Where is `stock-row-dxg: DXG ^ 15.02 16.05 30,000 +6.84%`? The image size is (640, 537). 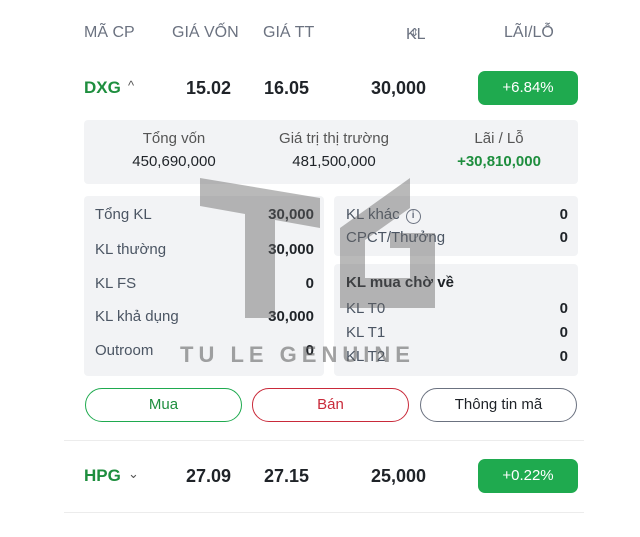
stock-row-dxg: DXG ^ 15.02 16.05 30,000 +6.84% is located at coordinates (324, 90).